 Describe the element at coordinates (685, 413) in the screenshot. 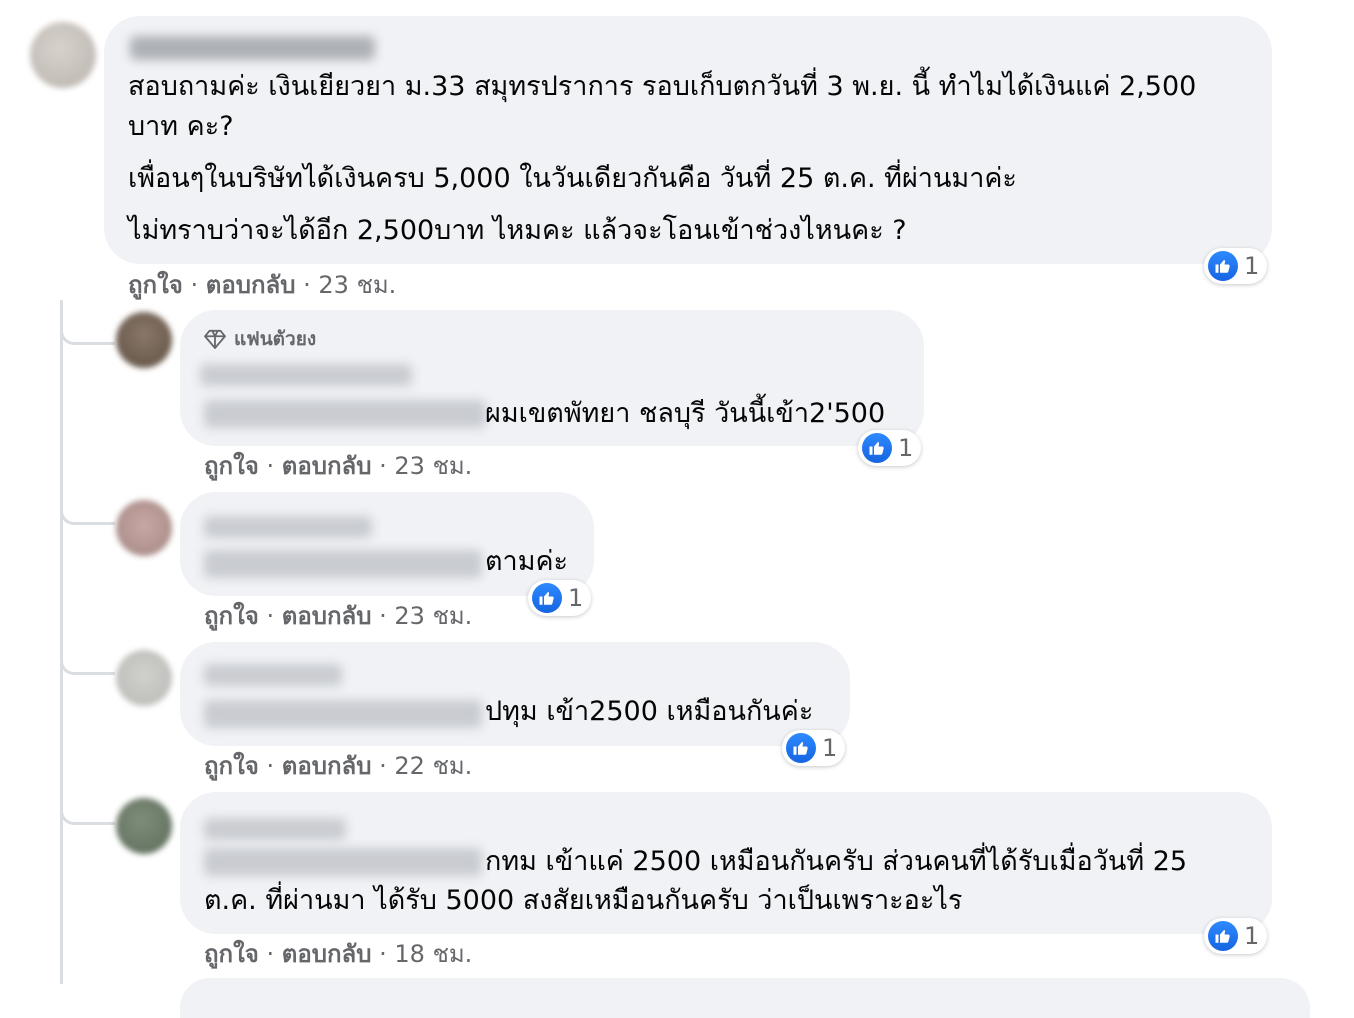

I see `reply-text: ผมเขตพัทยา ชลบุรี วันนี้เข้า2'500` at that location.